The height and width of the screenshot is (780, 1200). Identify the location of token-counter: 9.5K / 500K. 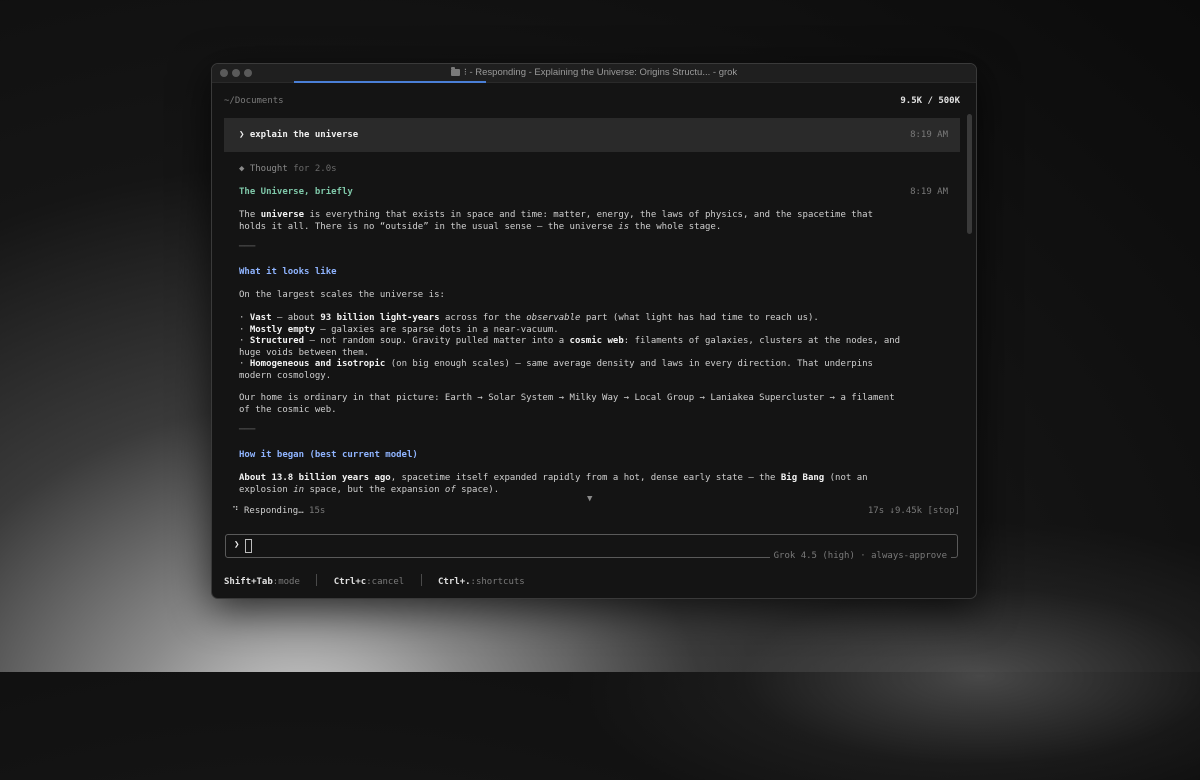
(930, 101).